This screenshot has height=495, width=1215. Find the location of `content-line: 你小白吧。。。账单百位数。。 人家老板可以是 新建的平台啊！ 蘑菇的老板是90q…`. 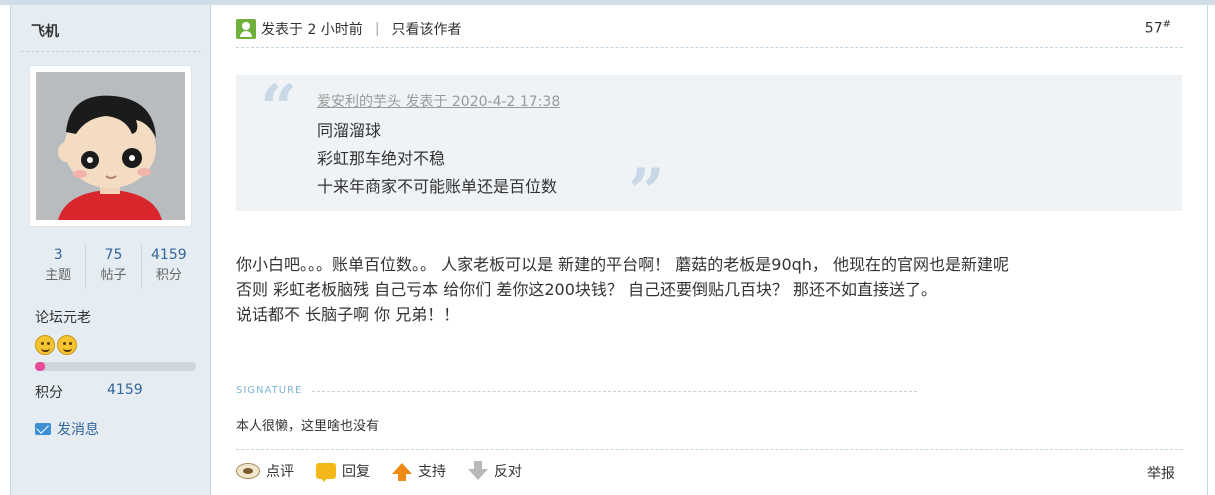

content-line: 你小白吧。。。账单百位数。。 人家老板可以是 新建的平台啊！ 蘑菇的老板是90q… is located at coordinates (623, 264).